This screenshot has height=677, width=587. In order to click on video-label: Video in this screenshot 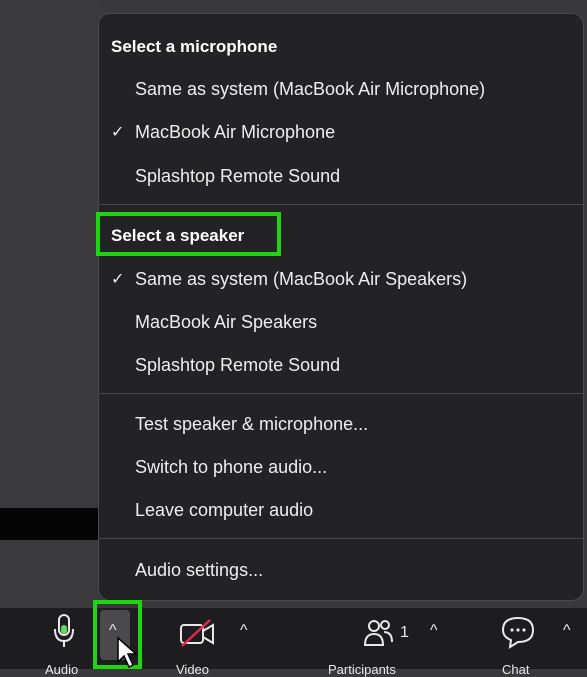, I will do `click(193, 669)`.